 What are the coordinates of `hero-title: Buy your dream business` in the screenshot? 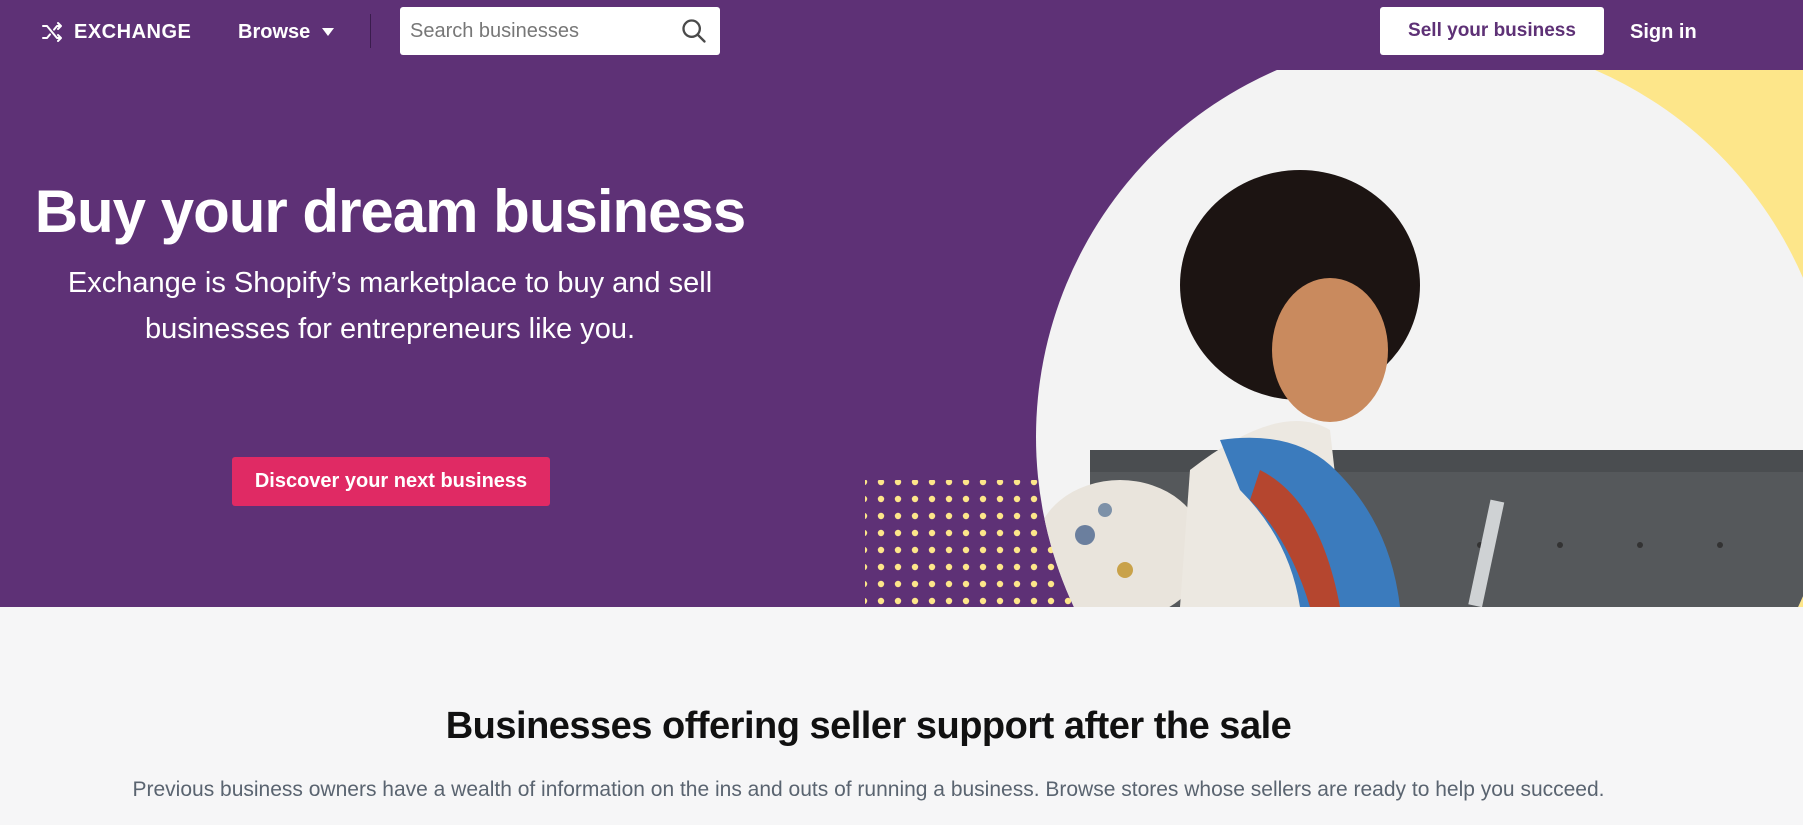 It's located at (390, 211).